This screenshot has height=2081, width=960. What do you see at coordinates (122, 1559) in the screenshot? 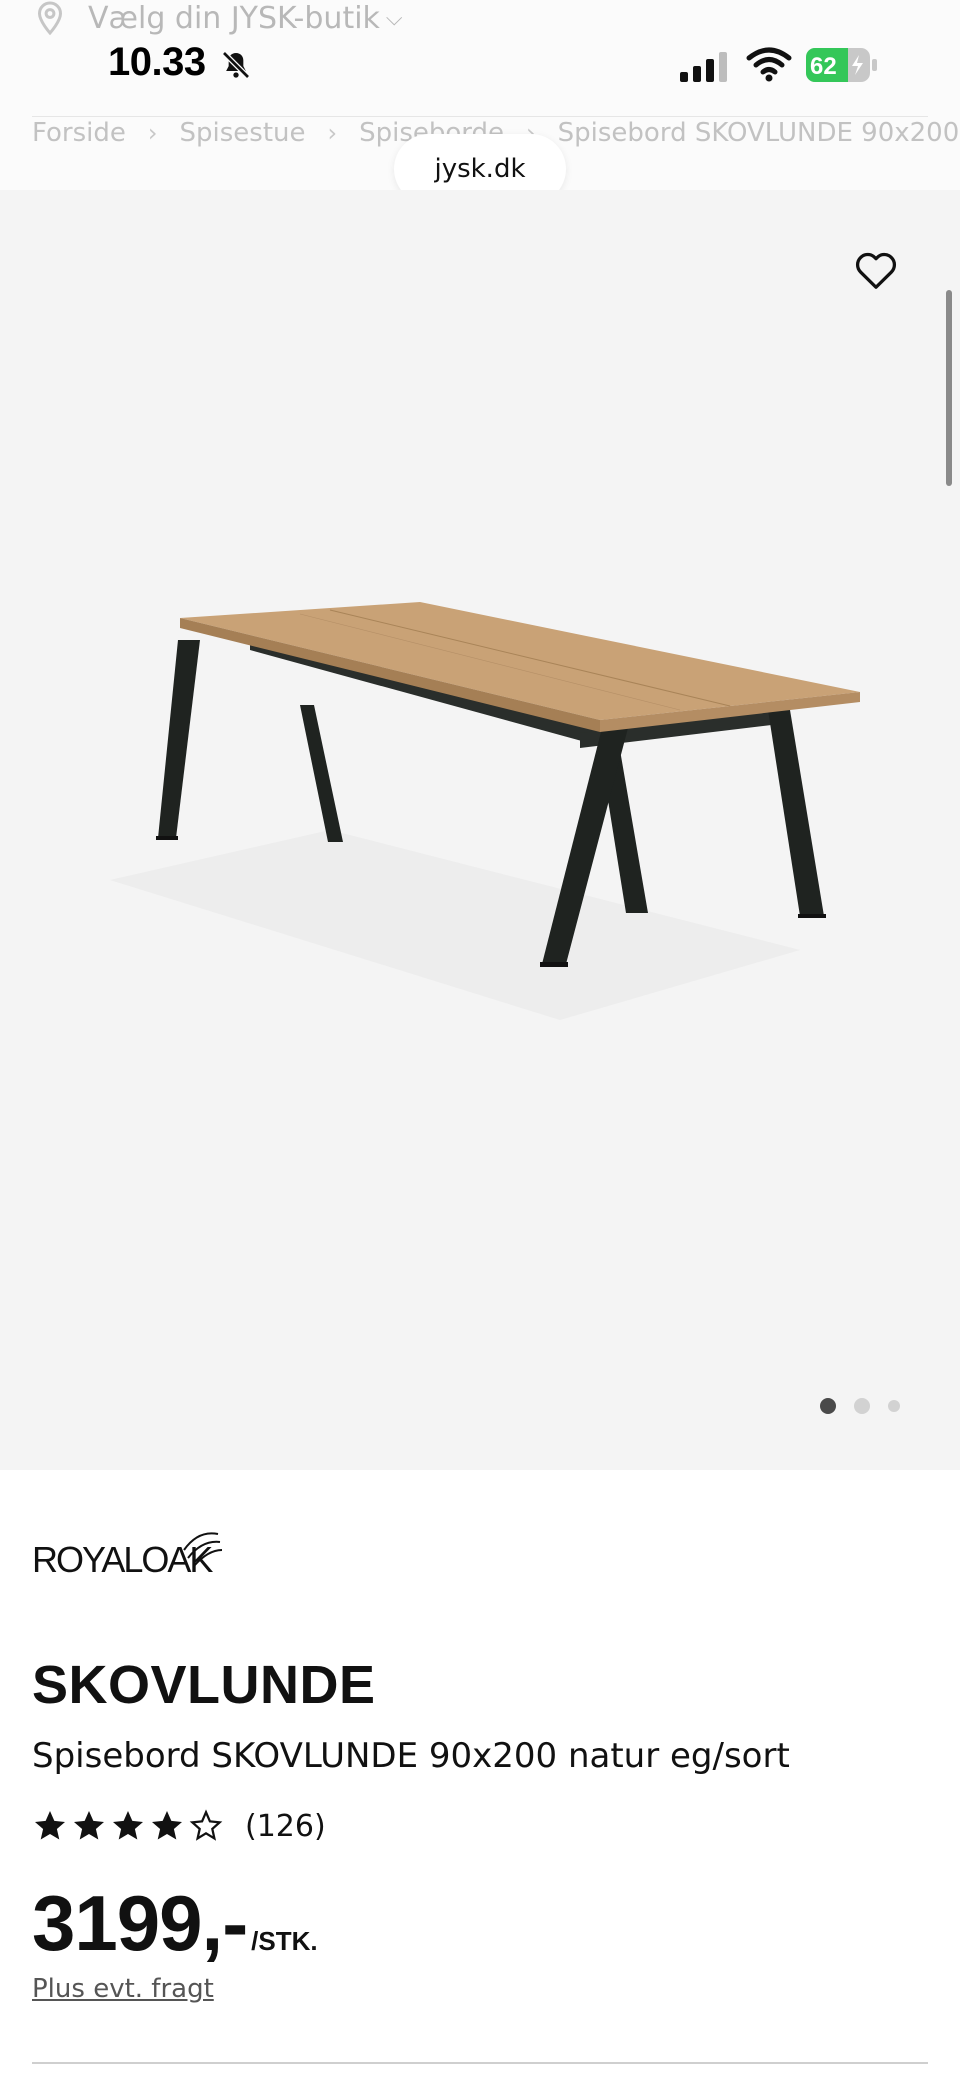
I see `brand-logo-text: ROYALOAK` at bounding box center [122, 1559].